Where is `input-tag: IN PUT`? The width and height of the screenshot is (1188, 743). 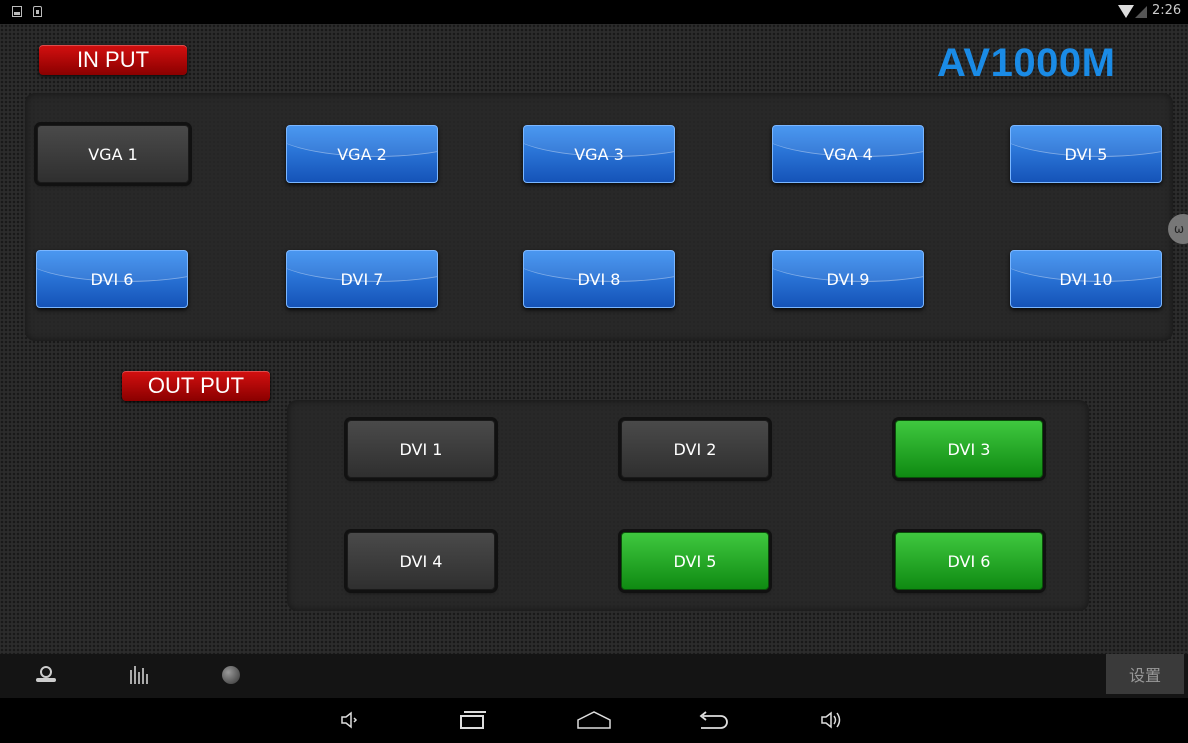 input-tag: IN PUT is located at coordinates (113, 60).